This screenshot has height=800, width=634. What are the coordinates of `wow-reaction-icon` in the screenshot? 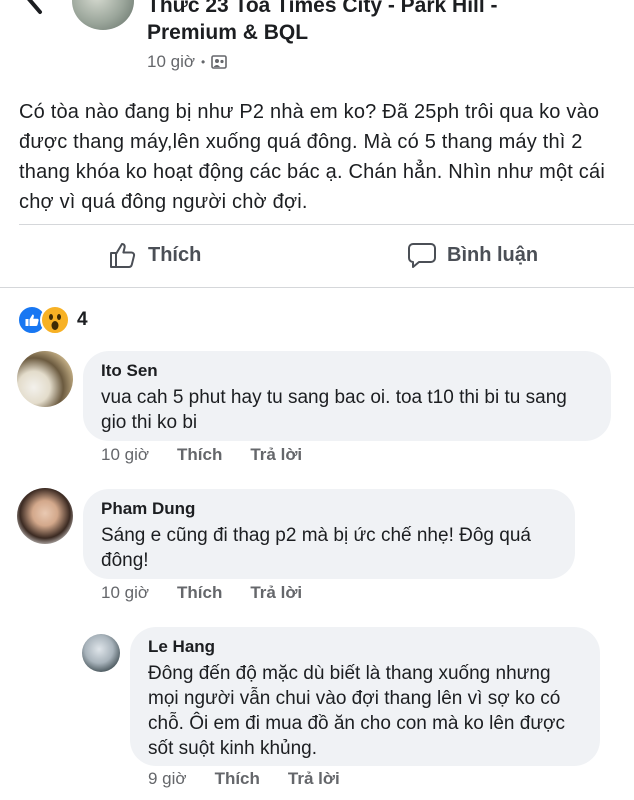 It's located at (55, 320).